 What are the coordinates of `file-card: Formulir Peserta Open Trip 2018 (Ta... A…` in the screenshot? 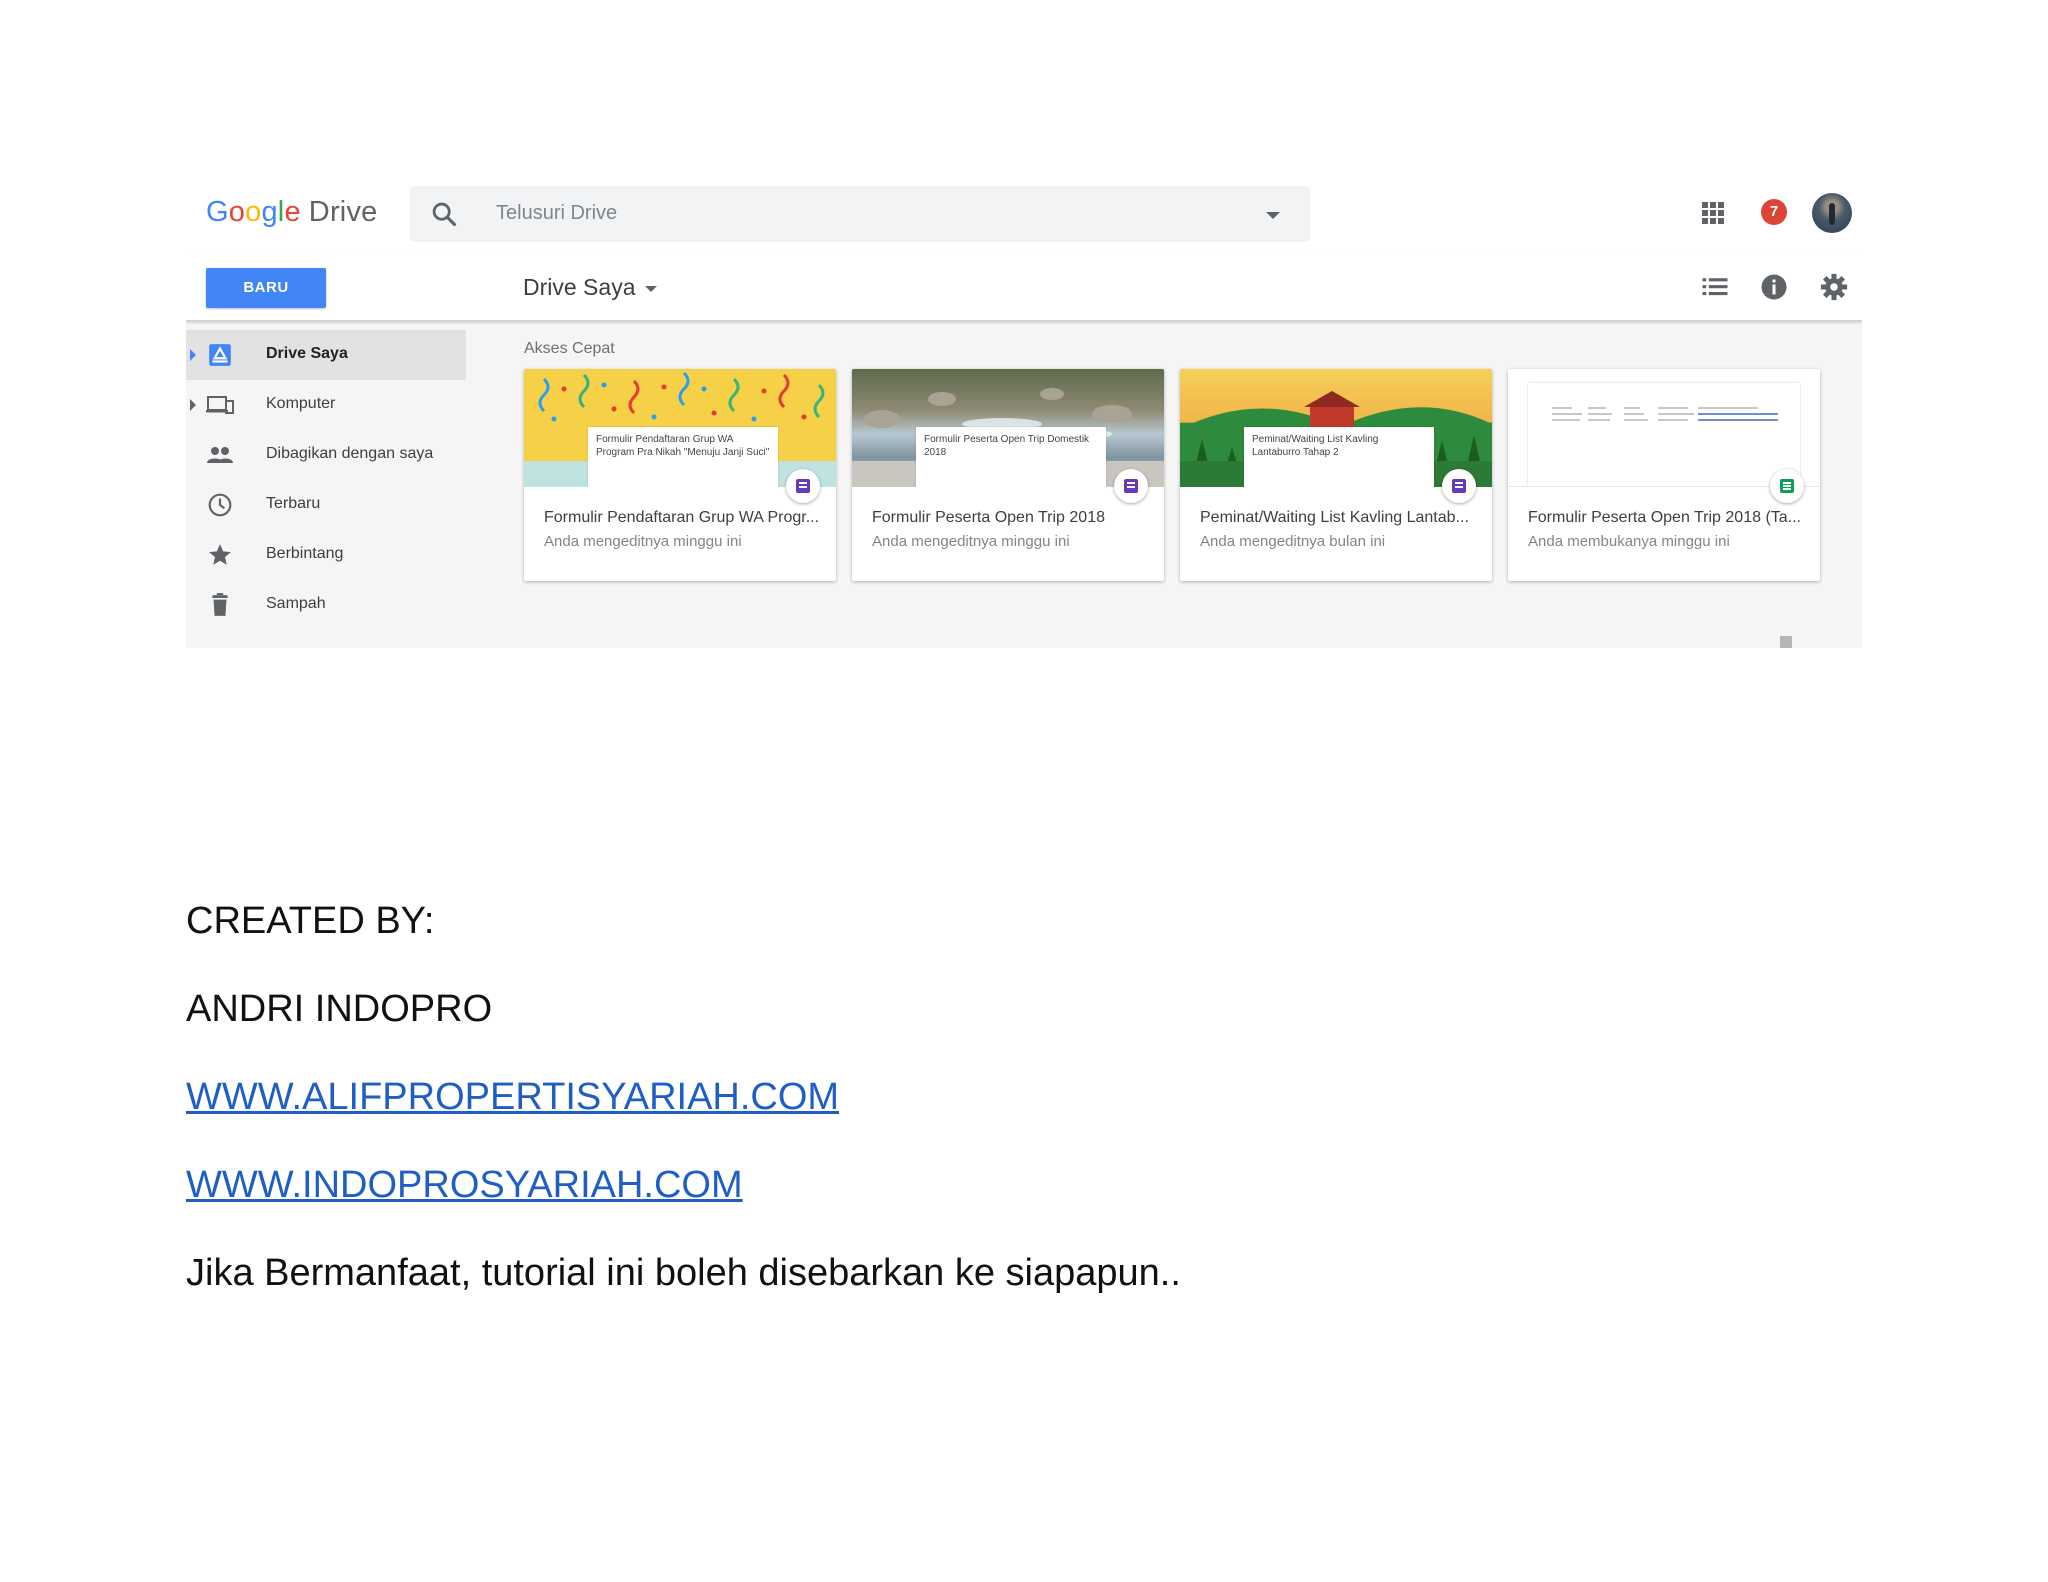 It's located at (1664, 475).